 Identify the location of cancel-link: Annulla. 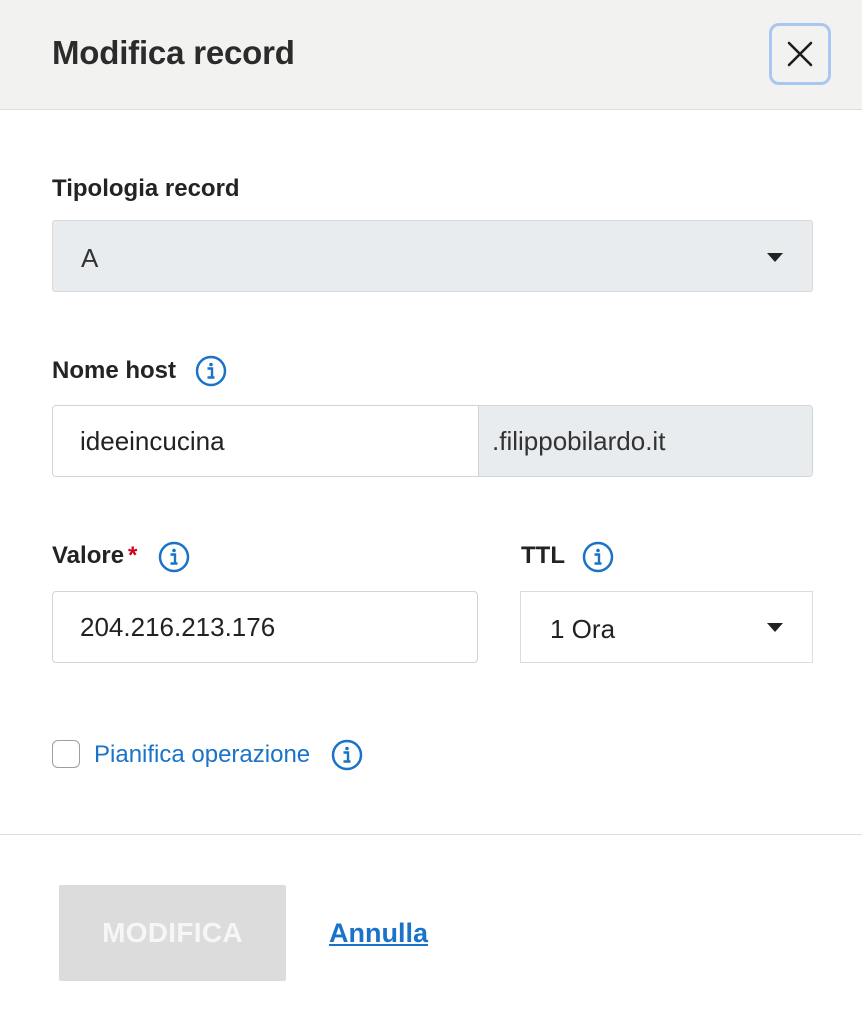
(378, 933).